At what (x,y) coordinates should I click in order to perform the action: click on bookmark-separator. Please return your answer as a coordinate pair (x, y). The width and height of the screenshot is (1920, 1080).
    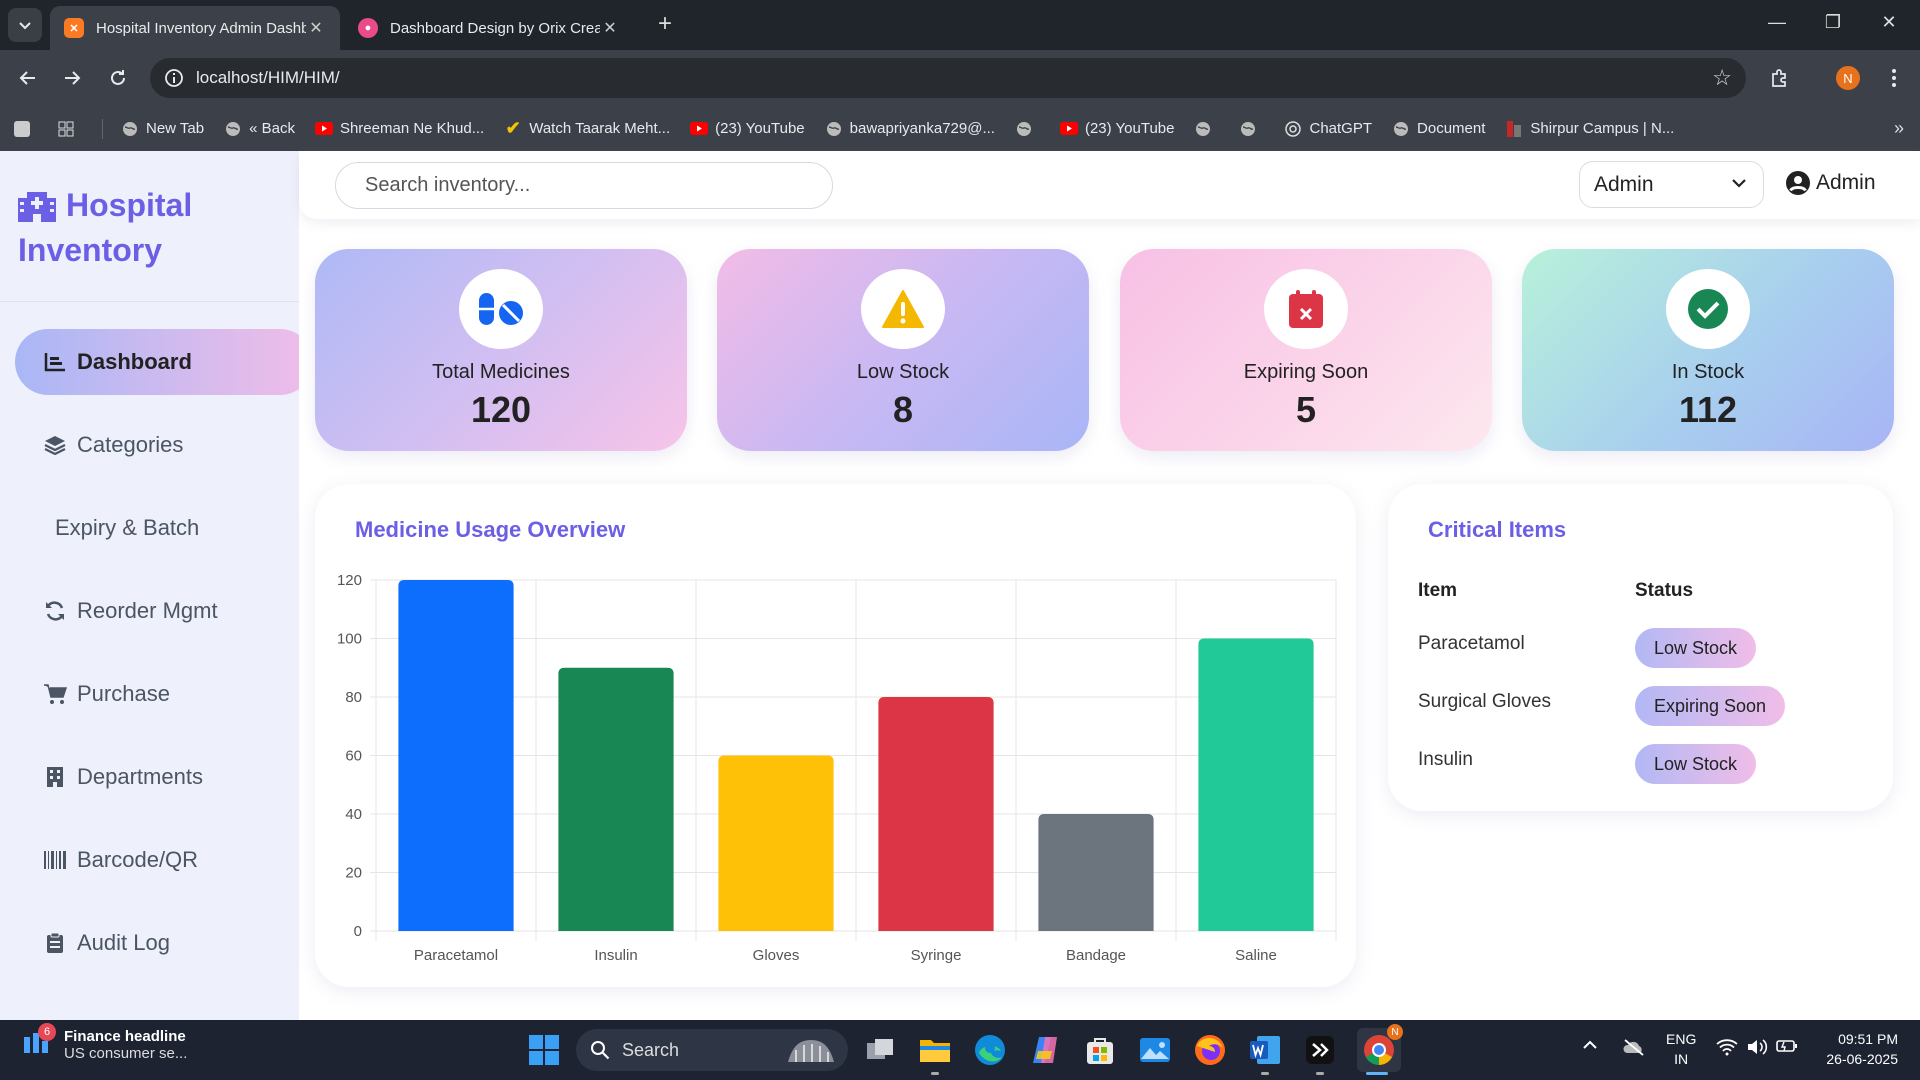
    Looking at the image, I should click on (102, 128).